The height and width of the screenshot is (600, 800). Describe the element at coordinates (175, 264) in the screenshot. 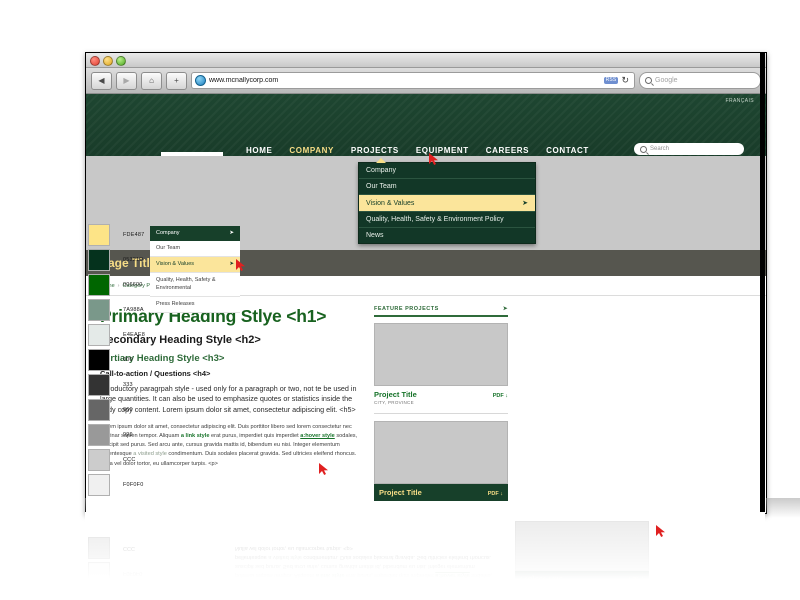

I see `side-menu-item-label: Vision & Values` at that location.